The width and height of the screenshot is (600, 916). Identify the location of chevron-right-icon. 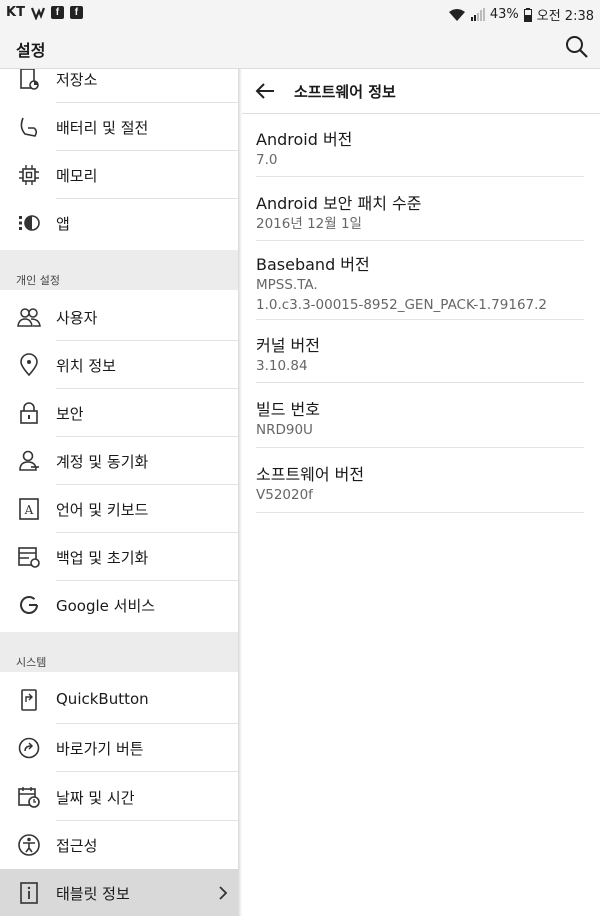
(223, 893).